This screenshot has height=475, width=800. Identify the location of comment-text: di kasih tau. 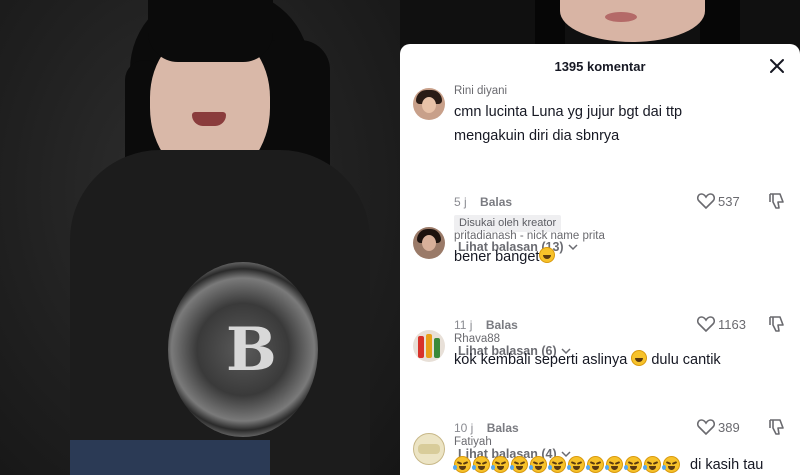
(727, 464).